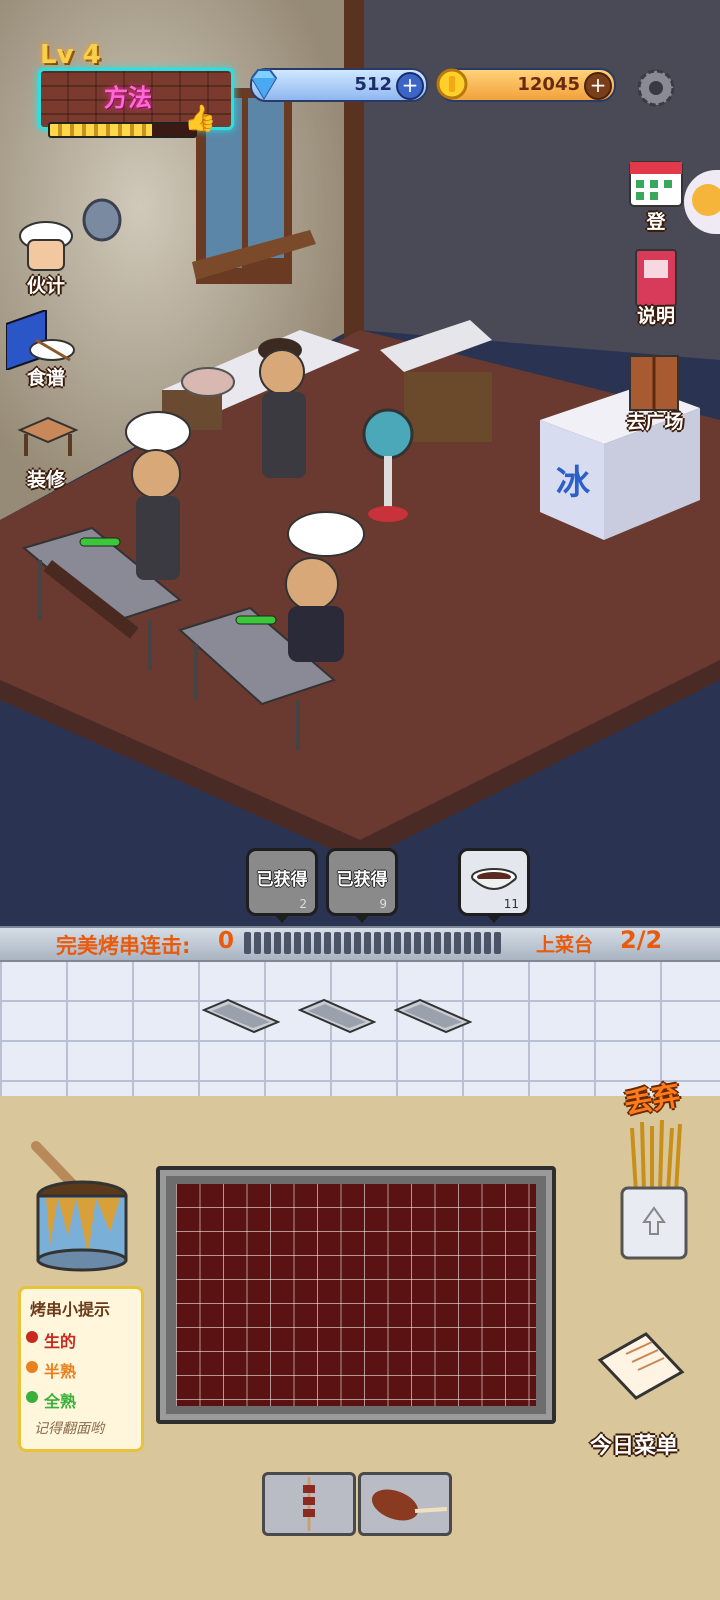 Image resolution: width=720 pixels, height=1600 pixels. Describe the element at coordinates (655, 316) in the screenshot. I see `guide-label: 说明` at that location.